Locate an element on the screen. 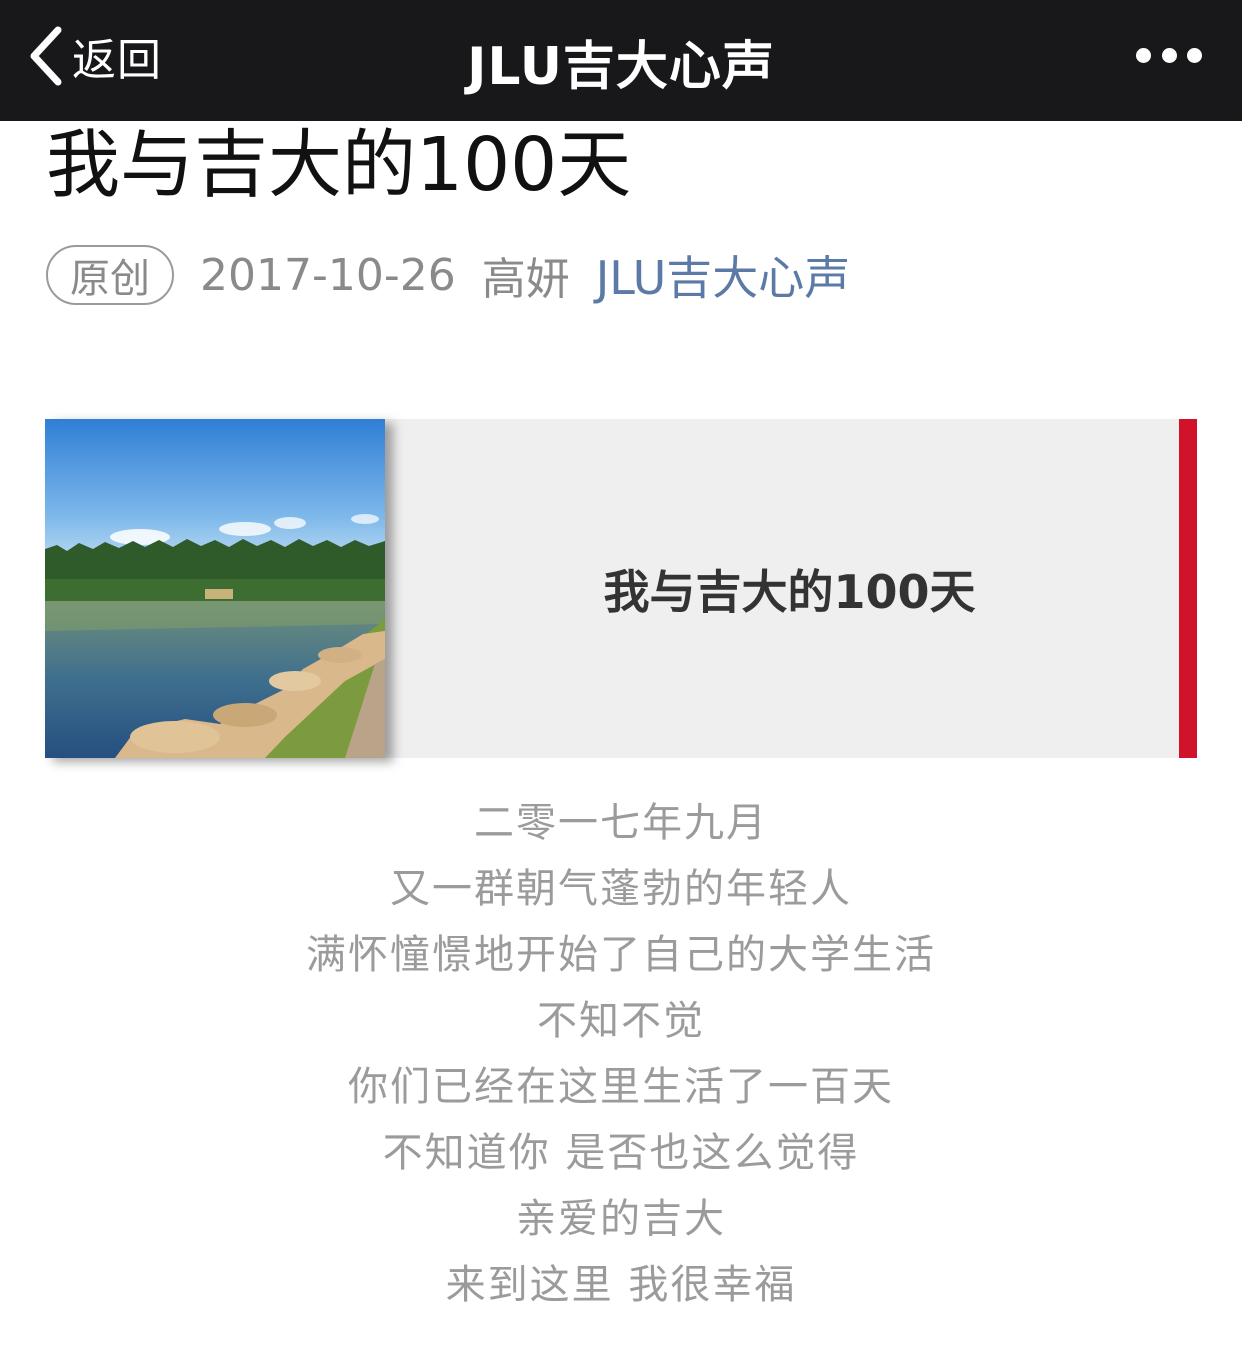 Image resolution: width=1242 pixels, height=1346 pixels. account-link: JLU吉大心声 is located at coordinates (723, 275).